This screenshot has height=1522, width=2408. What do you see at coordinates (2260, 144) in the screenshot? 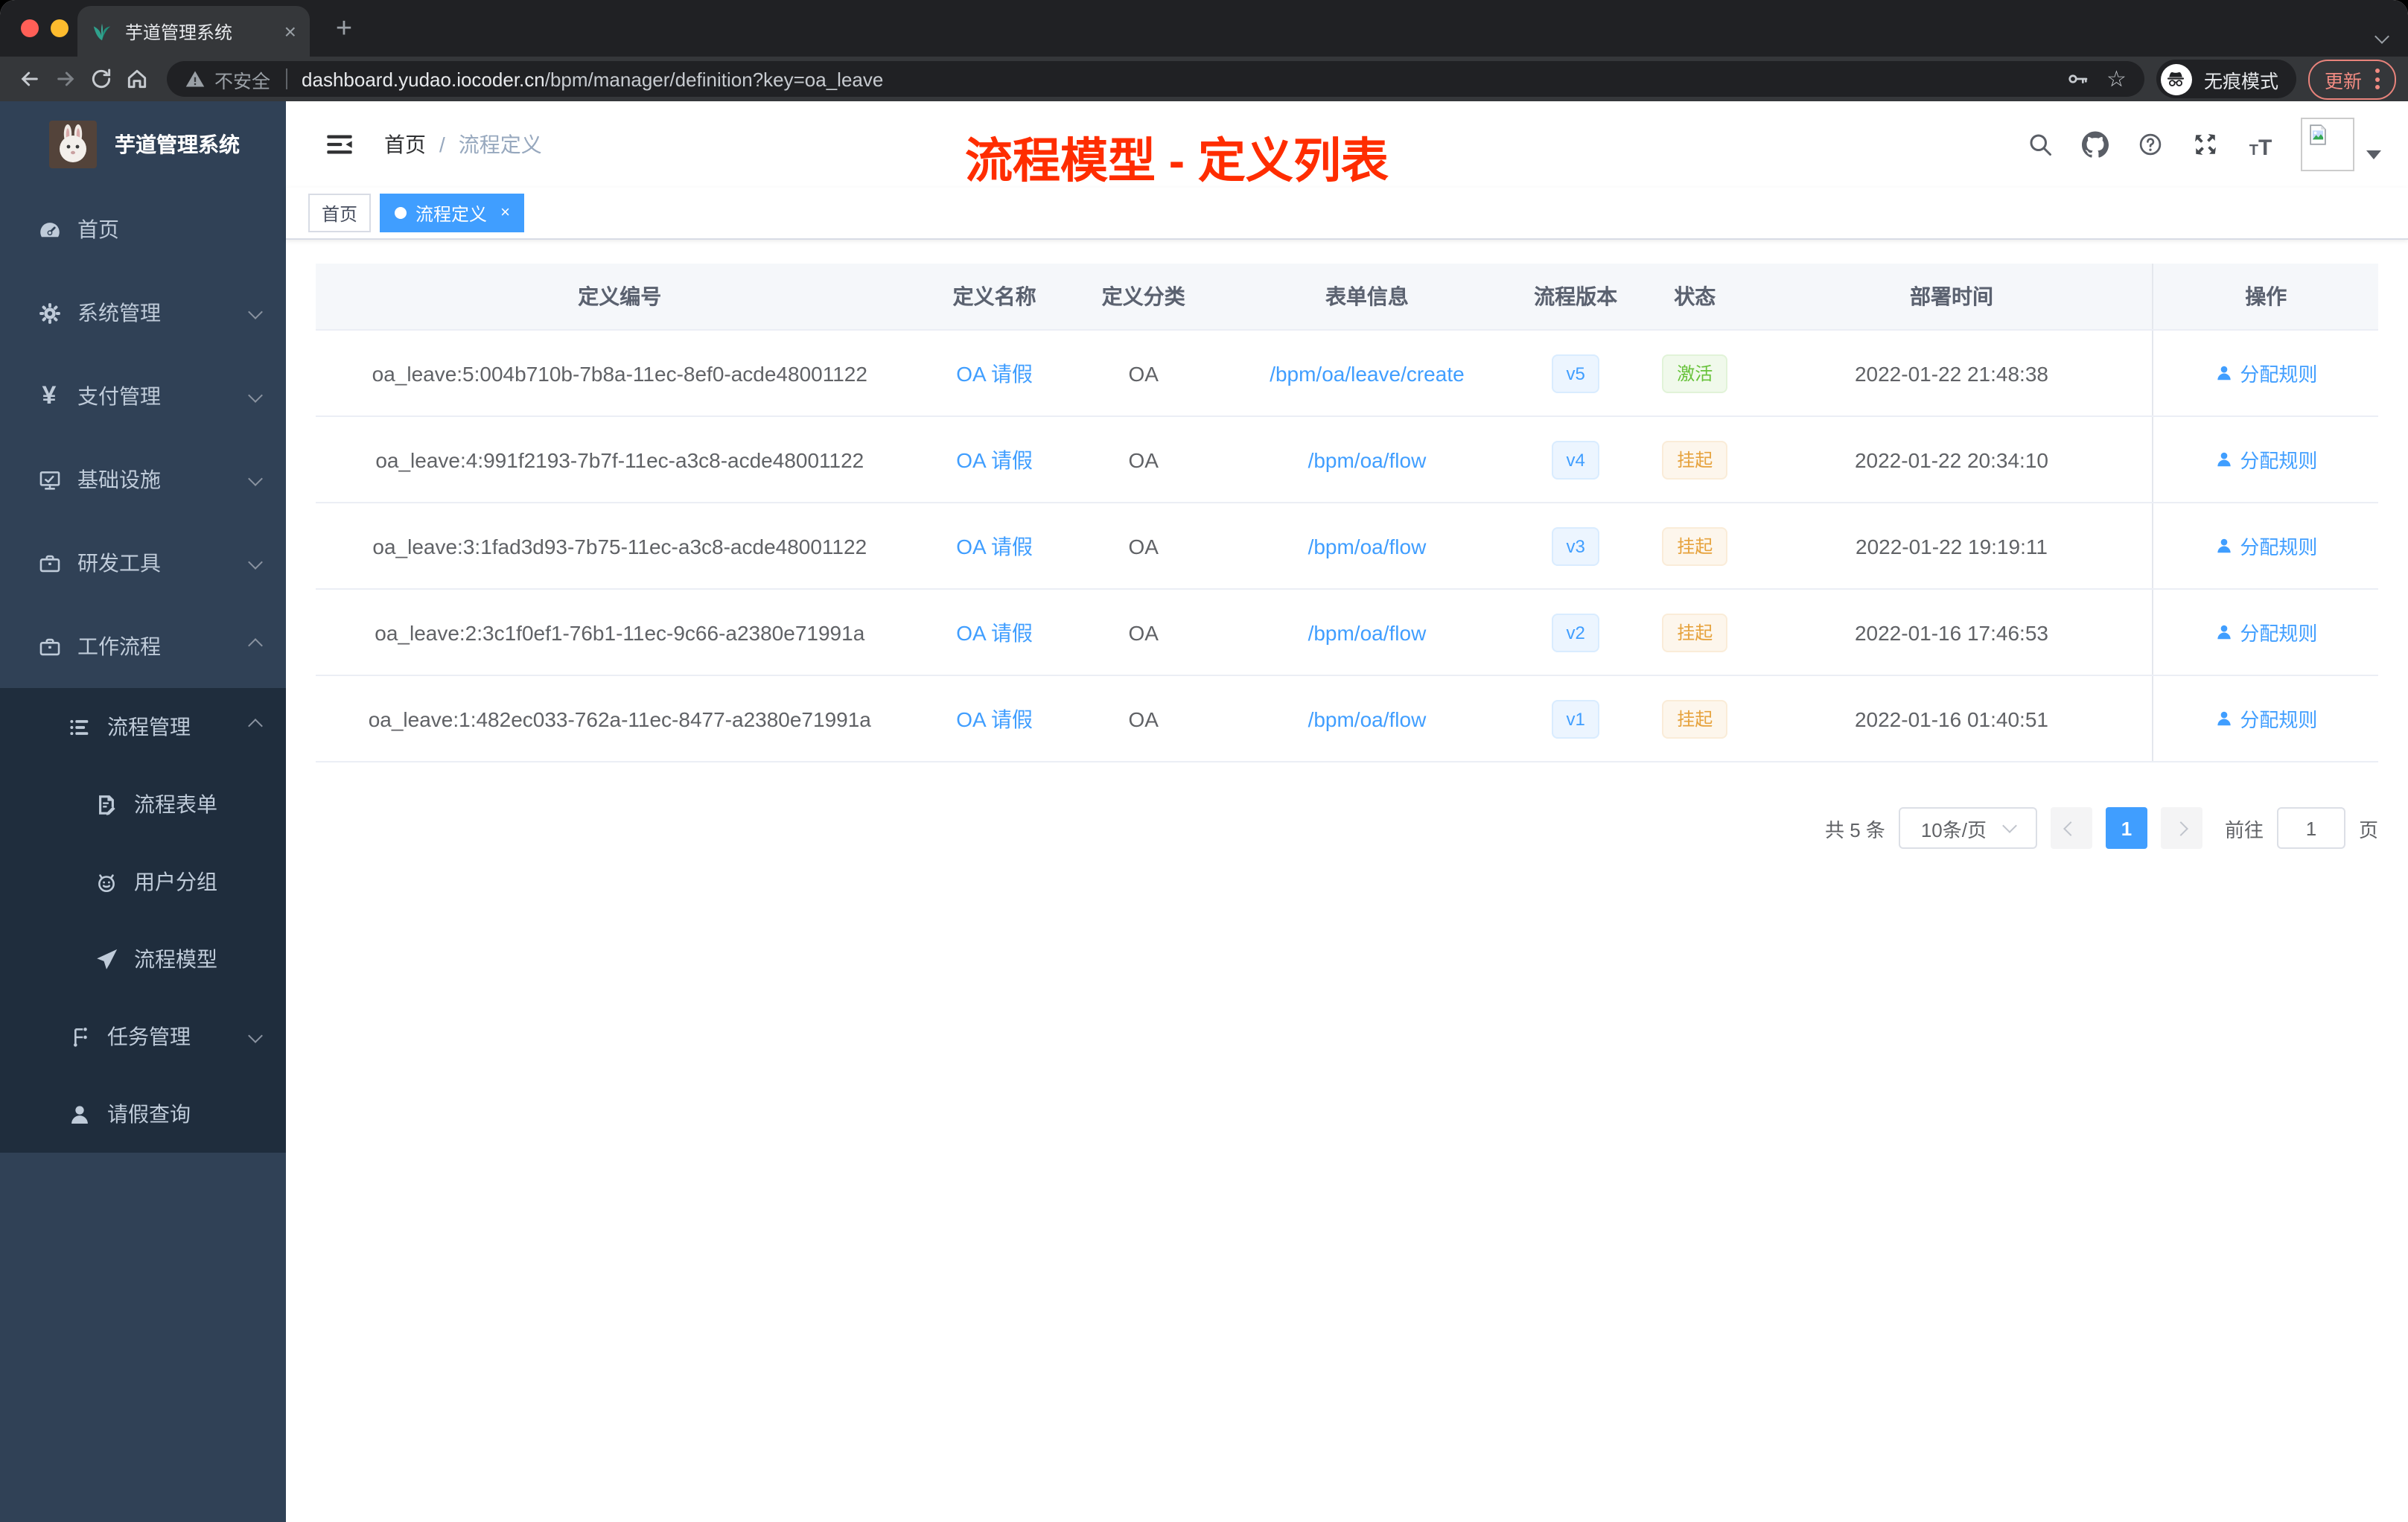
I see `font-size-icon: TT` at bounding box center [2260, 144].